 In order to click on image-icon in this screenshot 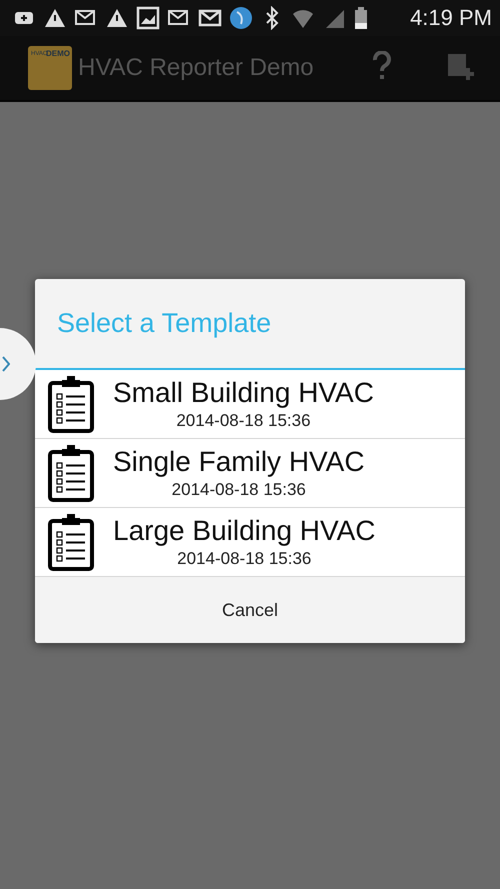, I will do `click(148, 18)`.